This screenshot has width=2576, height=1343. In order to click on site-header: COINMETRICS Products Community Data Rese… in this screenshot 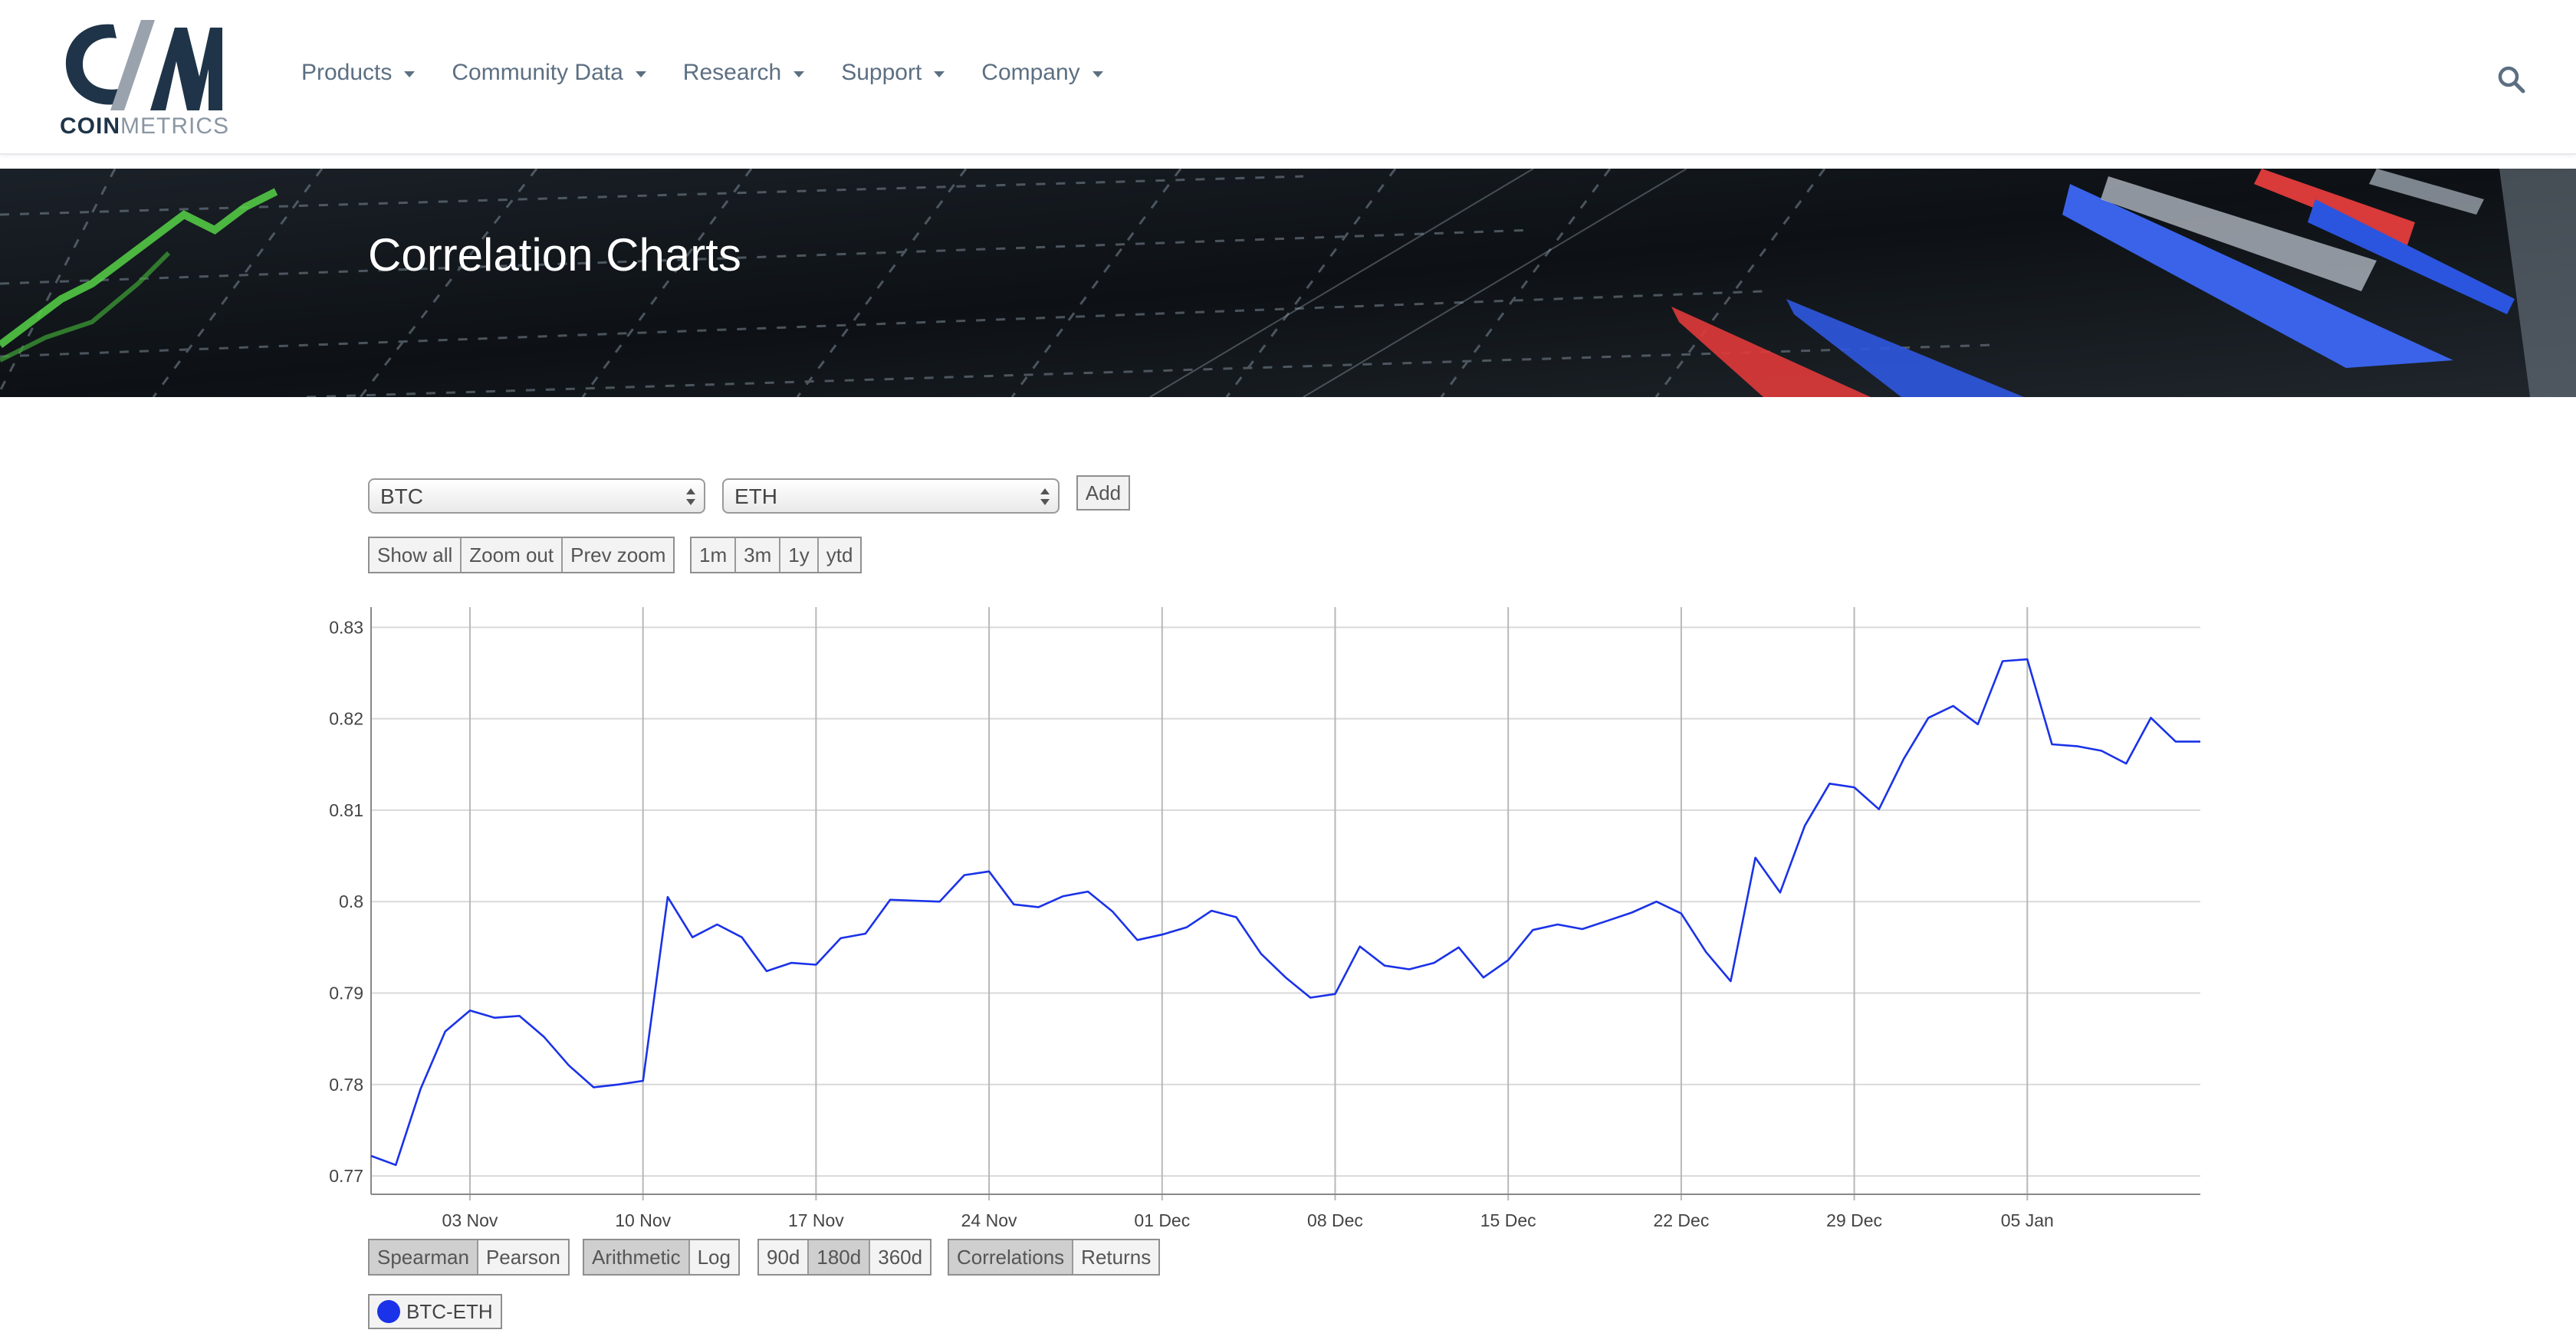, I will do `click(1288, 78)`.